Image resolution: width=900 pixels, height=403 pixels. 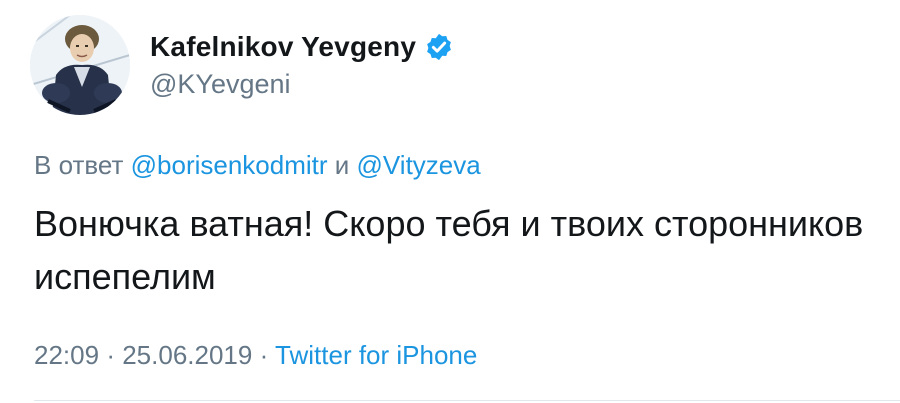 I want to click on tweet-date: 25.06.2019, so click(x=187, y=355).